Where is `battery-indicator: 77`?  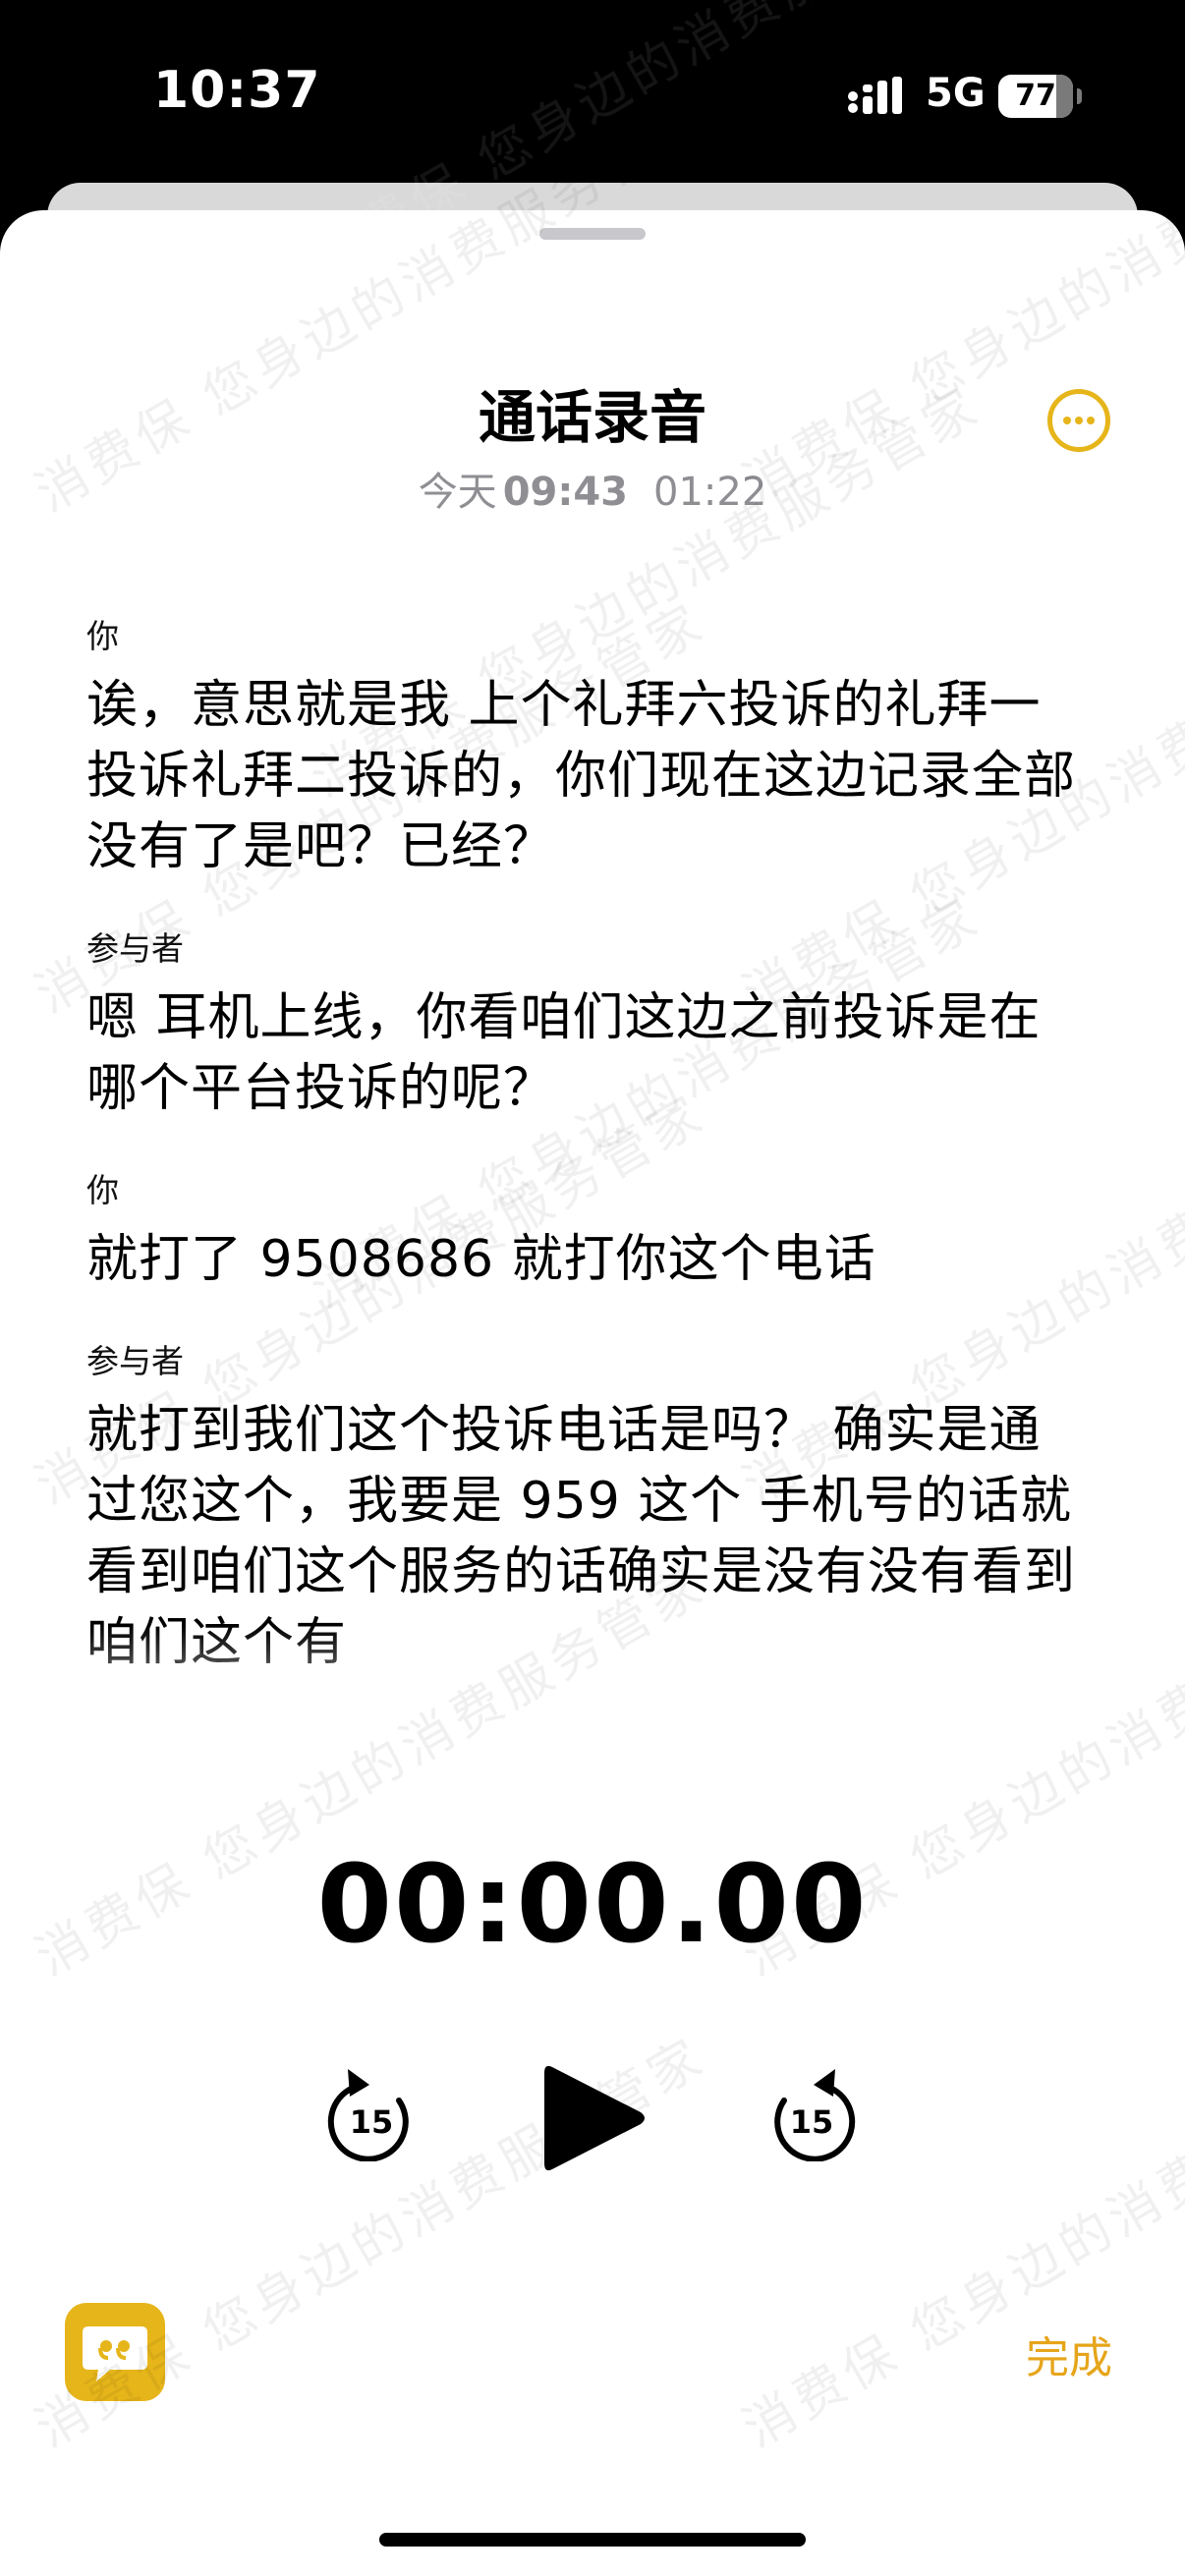
battery-indicator: 77 is located at coordinates (1040, 96).